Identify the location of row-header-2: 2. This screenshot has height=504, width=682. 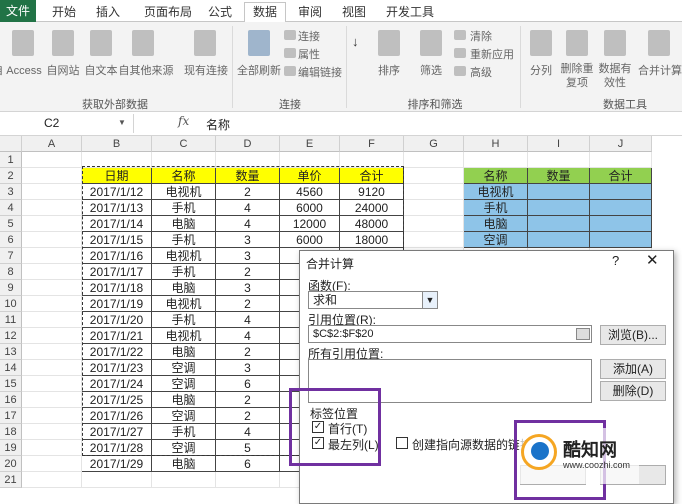
(11, 176).